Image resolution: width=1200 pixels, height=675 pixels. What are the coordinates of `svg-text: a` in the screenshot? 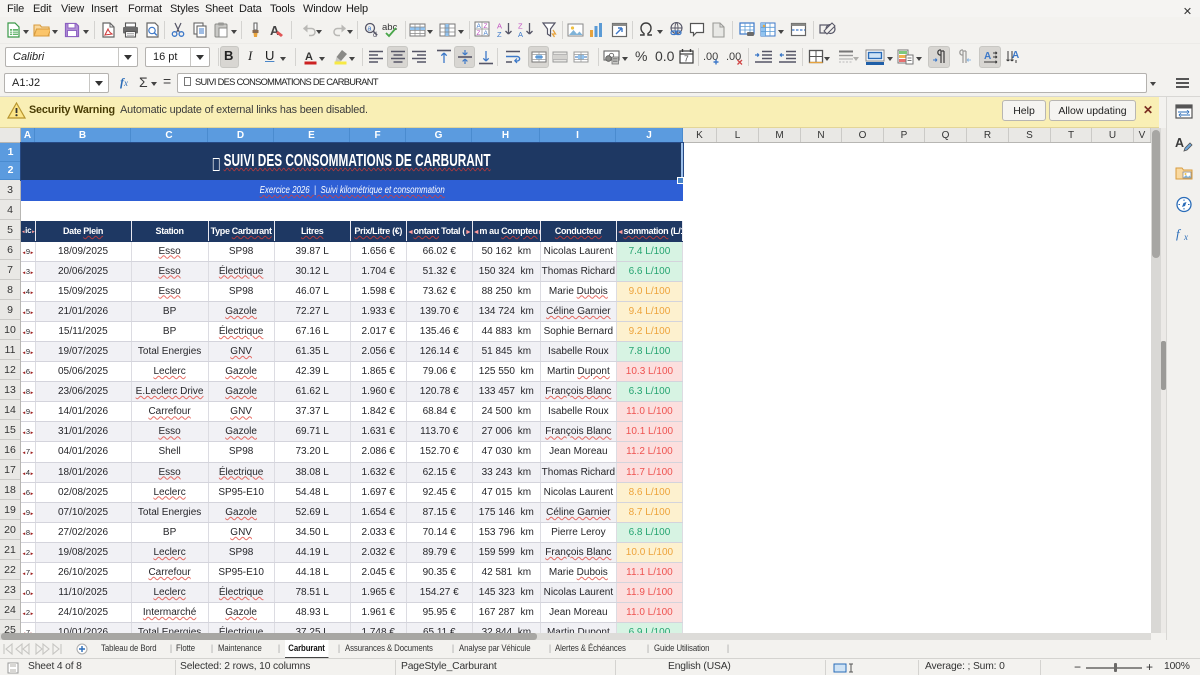 It's located at (370, 29).